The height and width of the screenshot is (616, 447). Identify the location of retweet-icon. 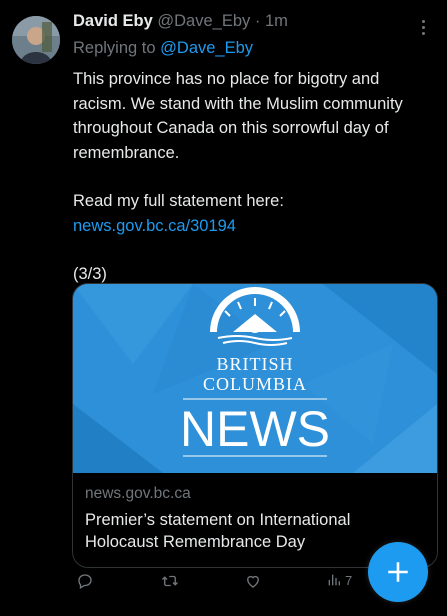
(170, 581).